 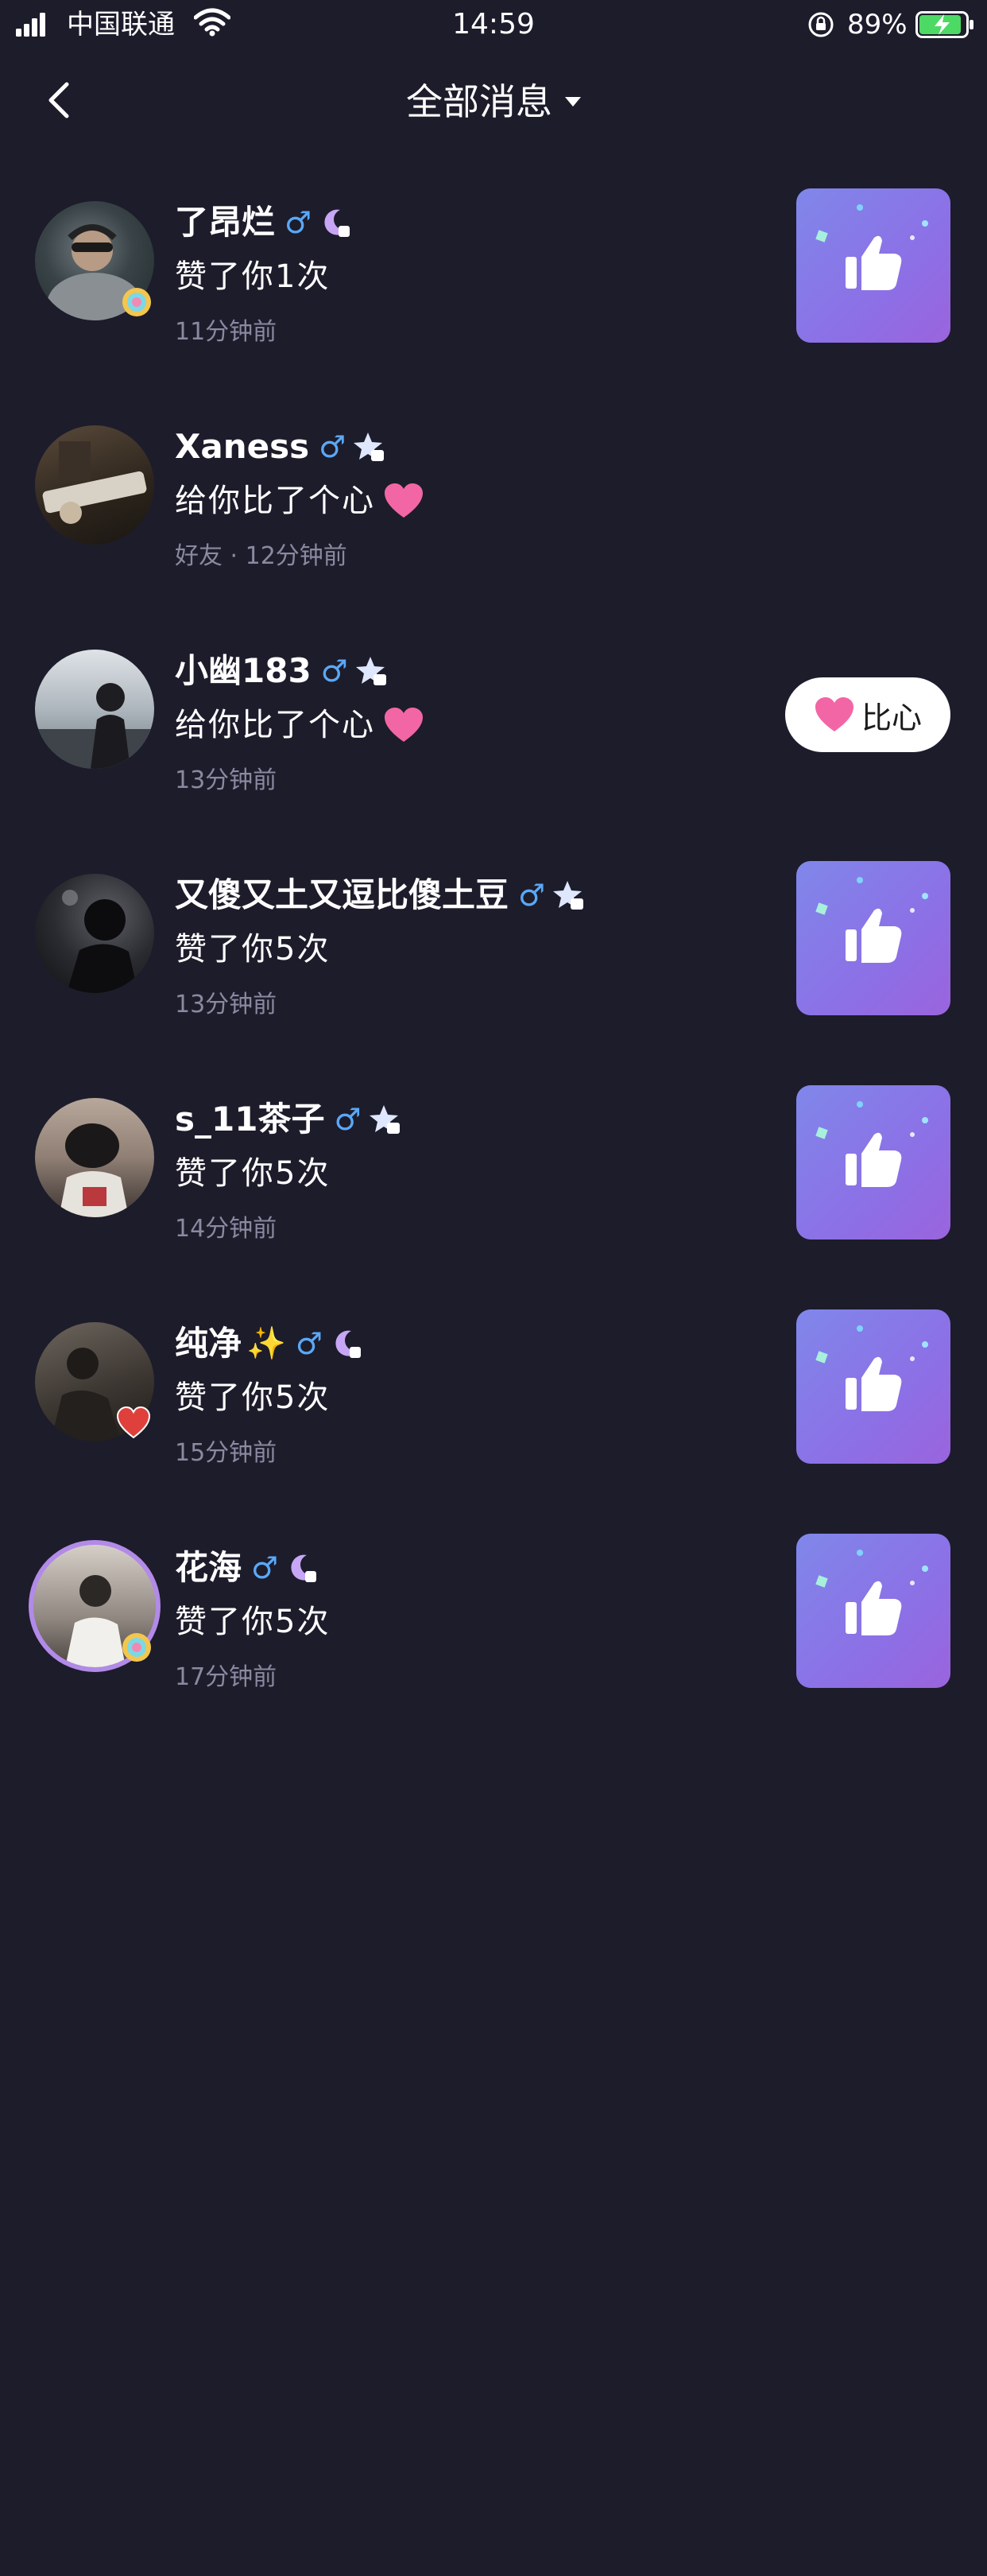 I want to click on nav-bar: 全部消息, so click(x=493, y=101).